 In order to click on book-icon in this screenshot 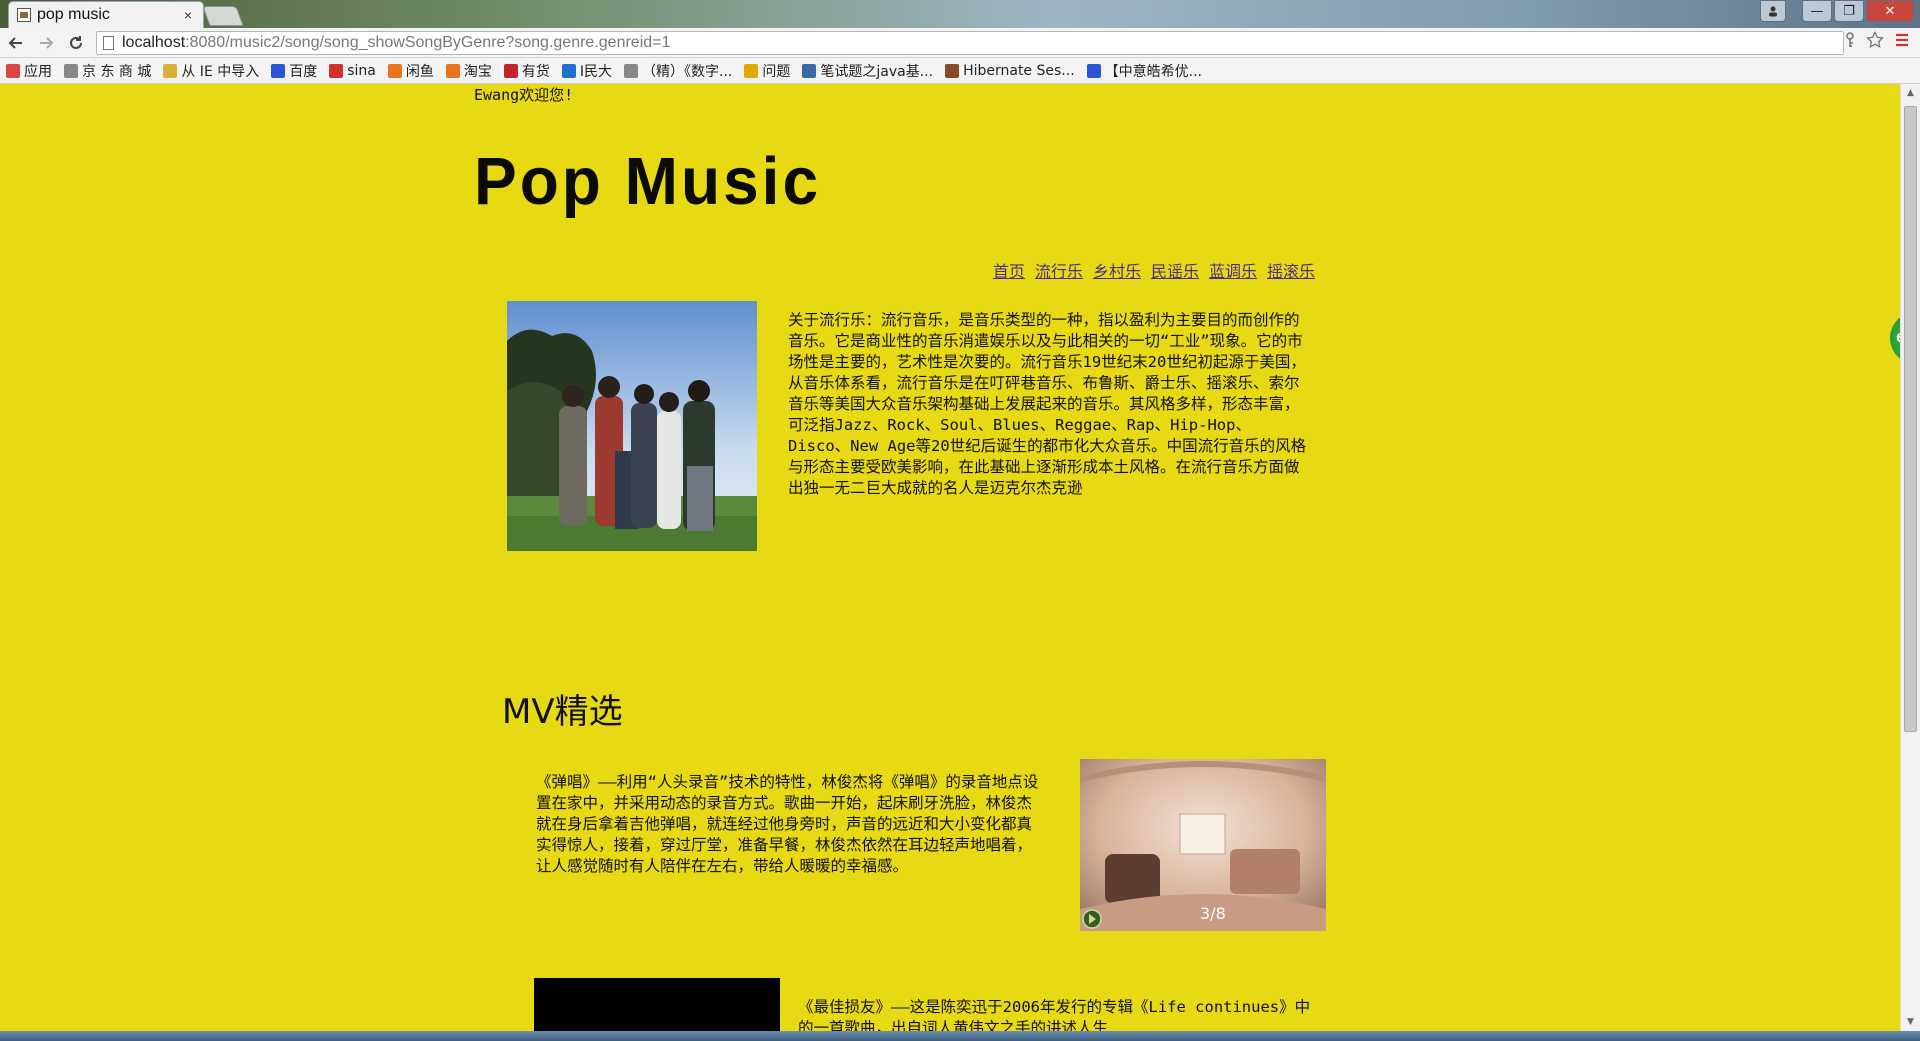, I will do `click(631, 70)`.